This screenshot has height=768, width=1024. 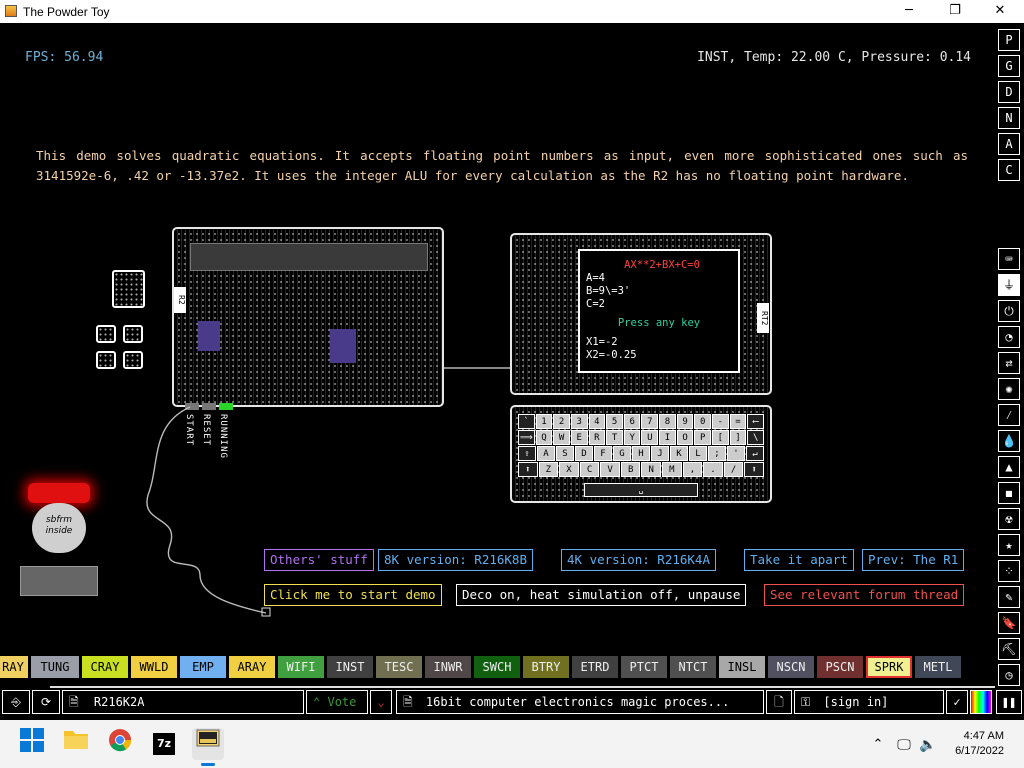 What do you see at coordinates (651, 469) in the screenshot?
I see `keyboard-key: N` at bounding box center [651, 469].